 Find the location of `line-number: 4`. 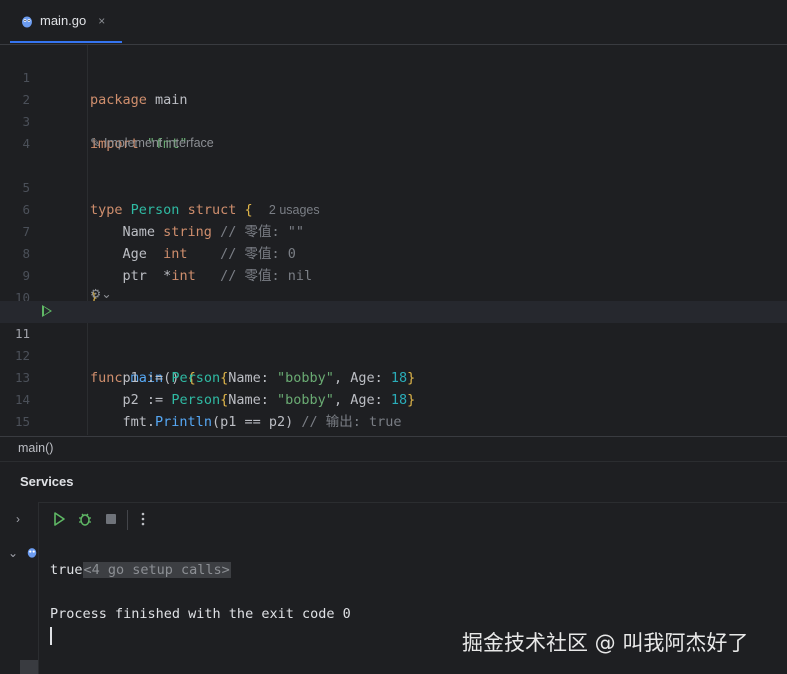

line-number: 4 is located at coordinates (26, 143).